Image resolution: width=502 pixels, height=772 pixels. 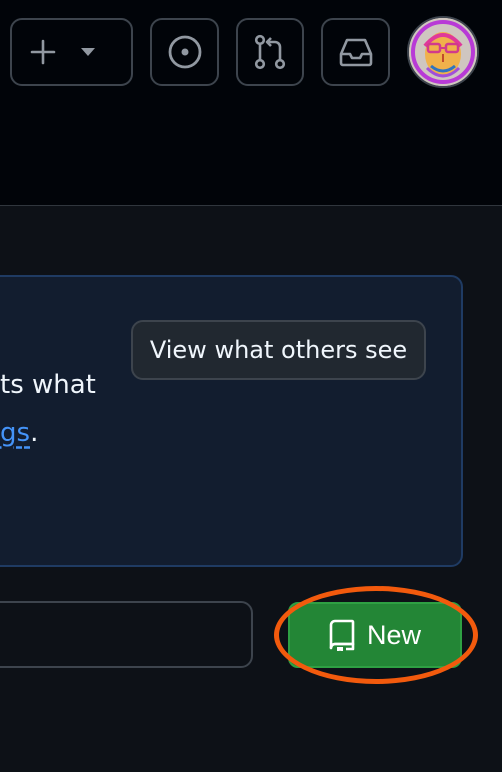 I want to click on repo-icon, so click(x=342, y=635).